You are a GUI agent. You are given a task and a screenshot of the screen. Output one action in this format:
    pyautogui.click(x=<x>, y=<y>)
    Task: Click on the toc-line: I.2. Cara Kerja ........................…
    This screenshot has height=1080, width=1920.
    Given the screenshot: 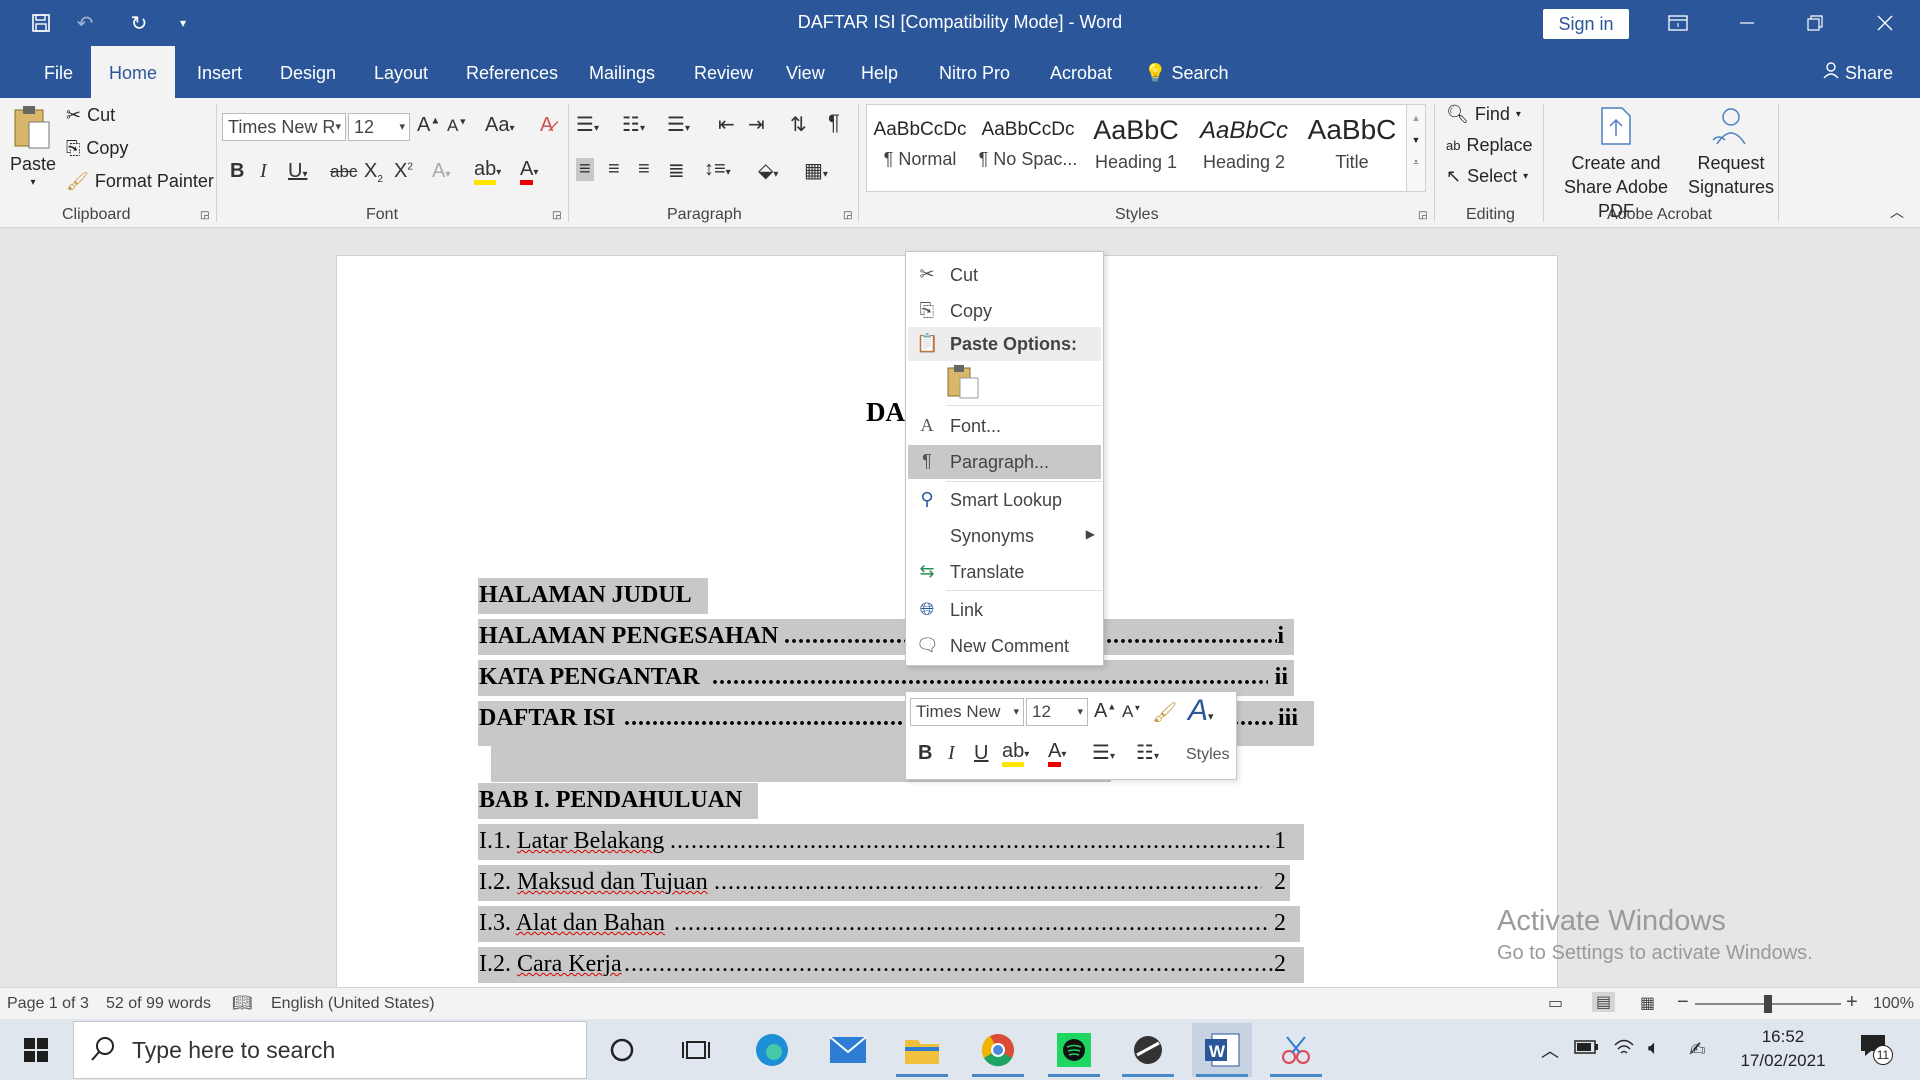 What is the action you would take?
    pyautogui.click(x=891, y=965)
    